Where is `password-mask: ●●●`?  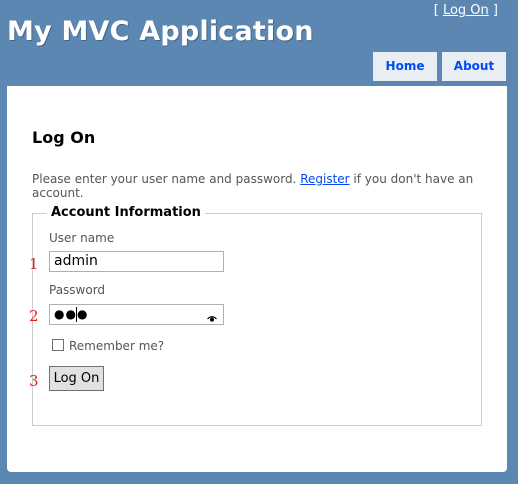
password-mask: ●●● is located at coordinates (71, 314).